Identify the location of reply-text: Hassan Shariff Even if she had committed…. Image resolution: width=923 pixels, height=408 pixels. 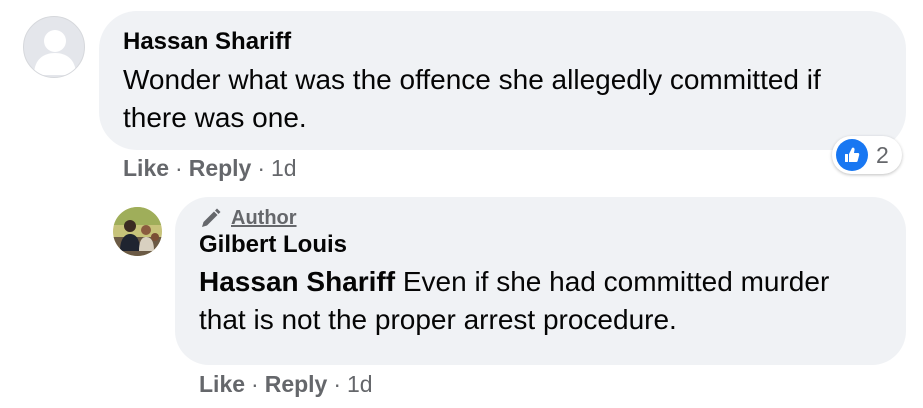
(540, 301).